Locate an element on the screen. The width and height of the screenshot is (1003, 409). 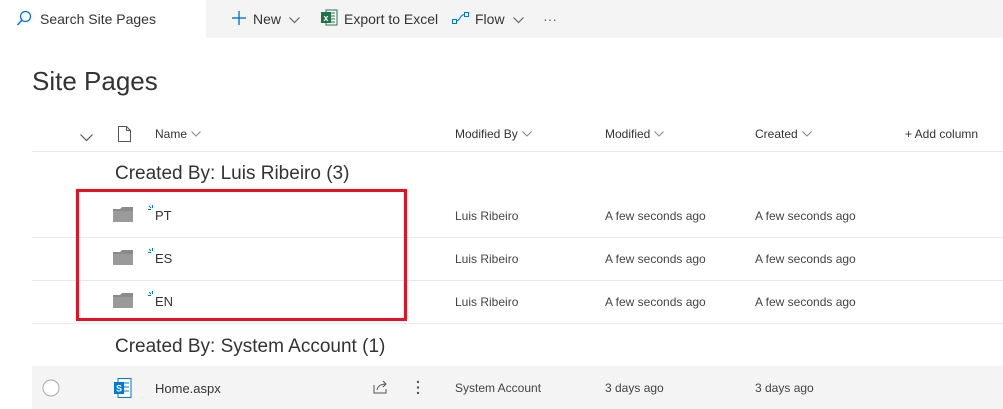
item-name-home: Home.aspx is located at coordinates (188, 388).